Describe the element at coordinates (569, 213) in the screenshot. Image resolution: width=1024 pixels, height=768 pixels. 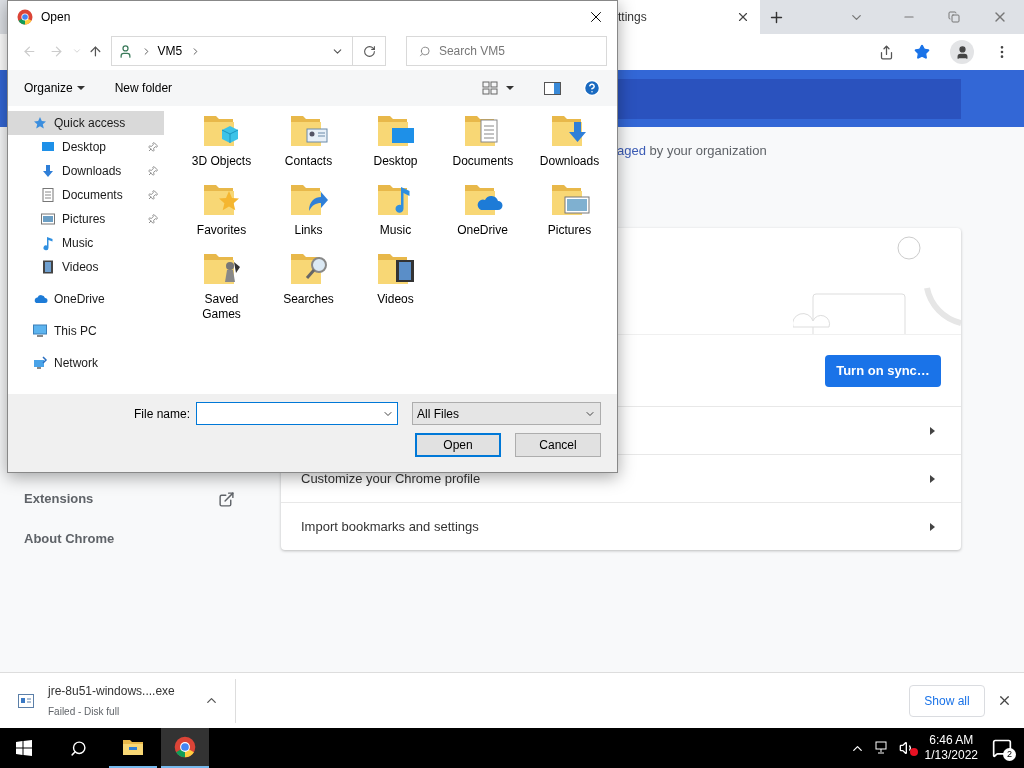
I see `folder-item: Pictures` at that location.